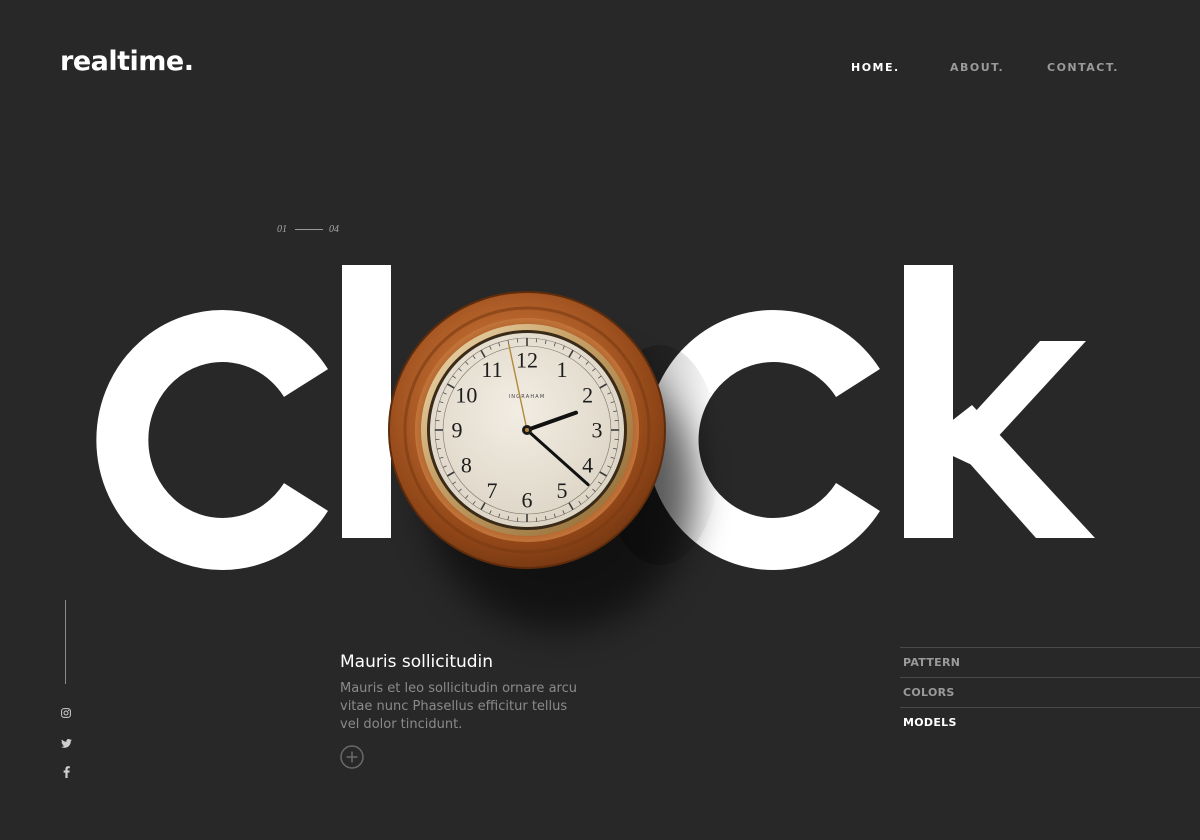  I want to click on clock-image: 12 12 3 45678 9 1011 INGRAHAM, so click(527, 430).